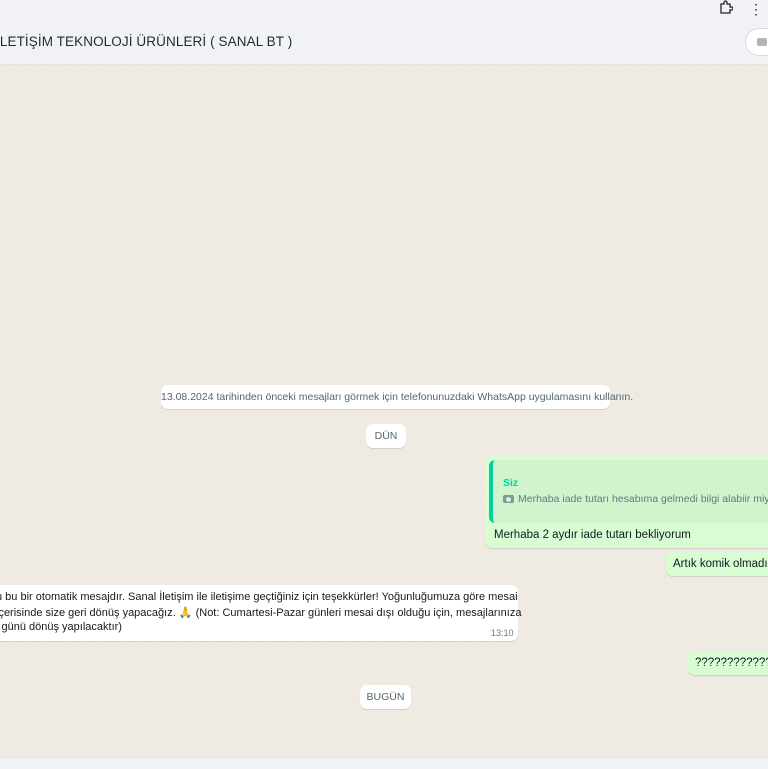 This screenshot has height=769, width=768. I want to click on outgoing-message-question-text: ??????????????, so click(731, 663).